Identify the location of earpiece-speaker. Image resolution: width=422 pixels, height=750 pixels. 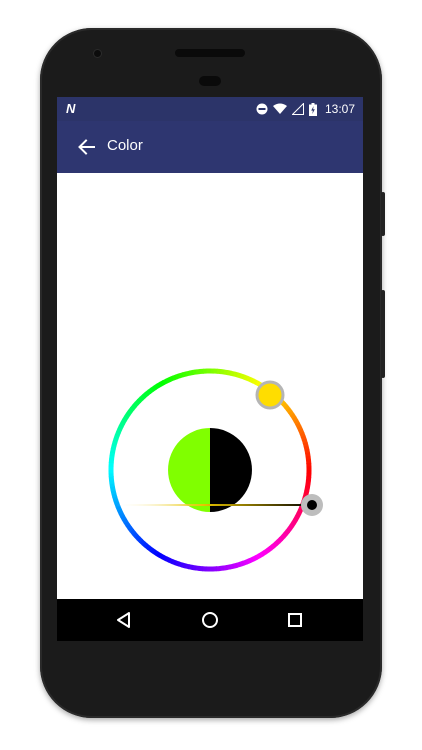
(210, 53).